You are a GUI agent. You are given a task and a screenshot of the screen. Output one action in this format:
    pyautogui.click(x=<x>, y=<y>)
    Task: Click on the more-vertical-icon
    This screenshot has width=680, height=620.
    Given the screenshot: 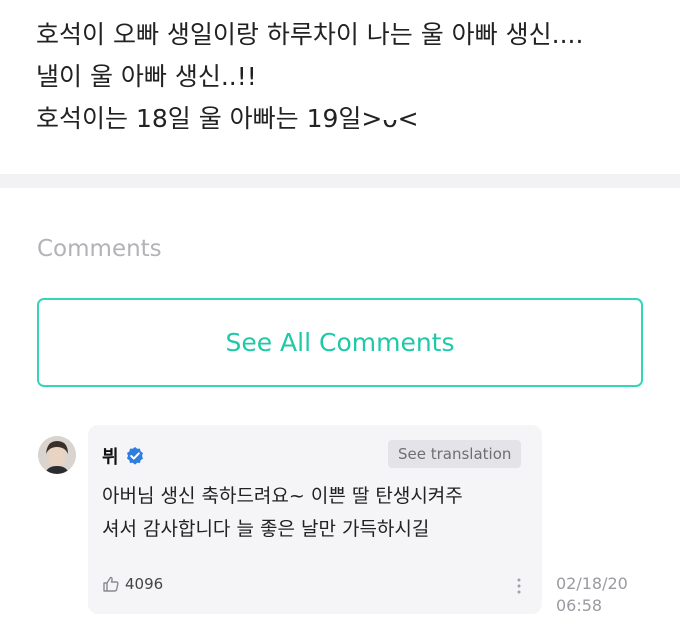 What is the action you would take?
    pyautogui.click(x=519, y=586)
    